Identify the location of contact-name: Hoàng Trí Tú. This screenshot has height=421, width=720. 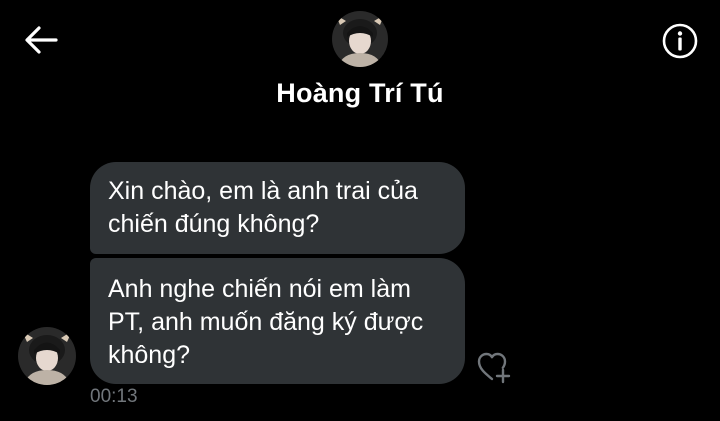
(360, 93).